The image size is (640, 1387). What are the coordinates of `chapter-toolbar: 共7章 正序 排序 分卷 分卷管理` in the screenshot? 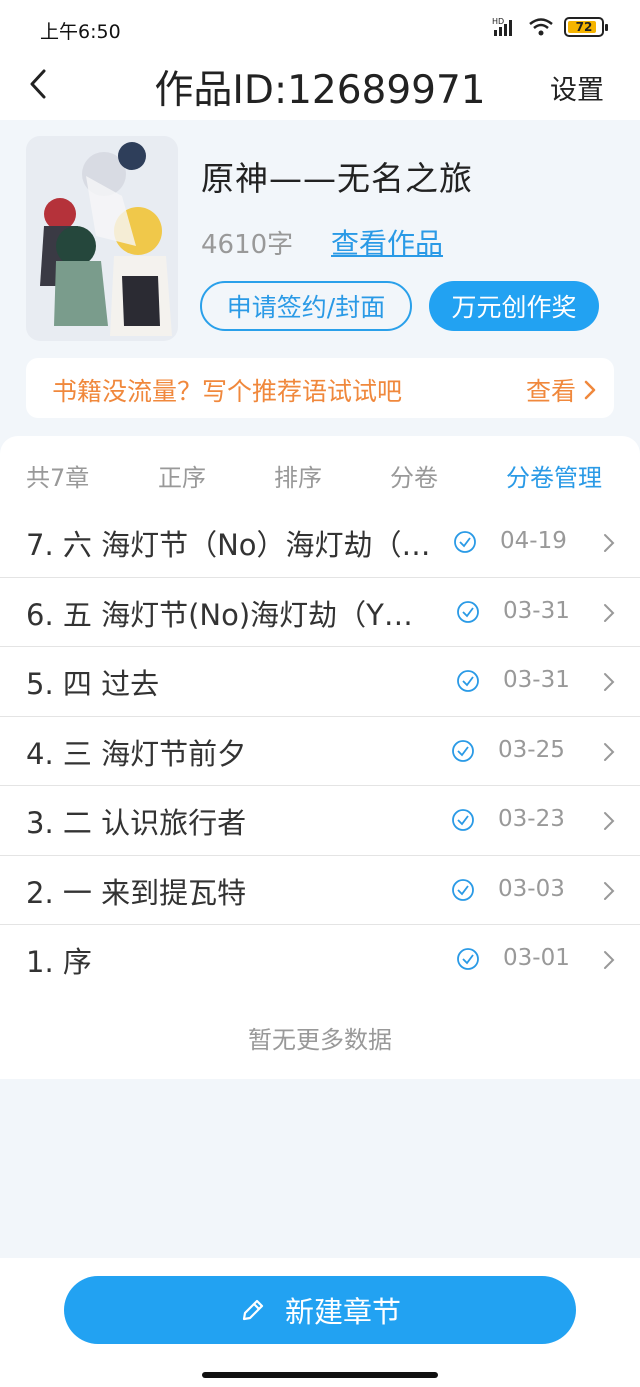 It's located at (320, 472).